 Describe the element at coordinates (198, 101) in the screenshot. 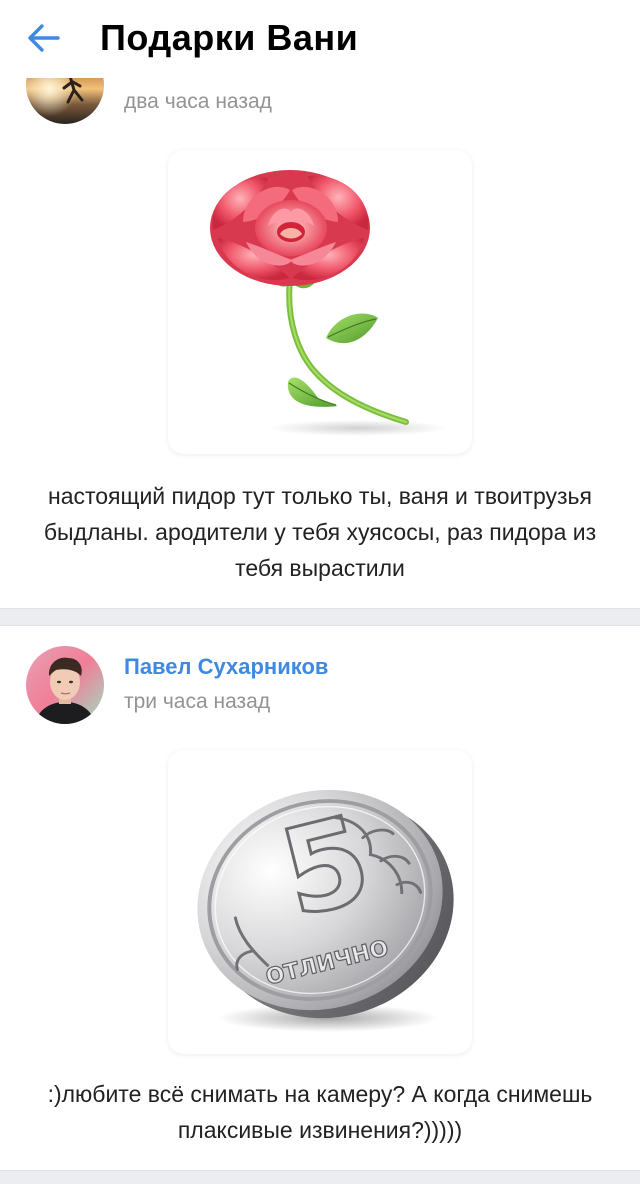

I see `post-timestamp: два часа назад` at that location.